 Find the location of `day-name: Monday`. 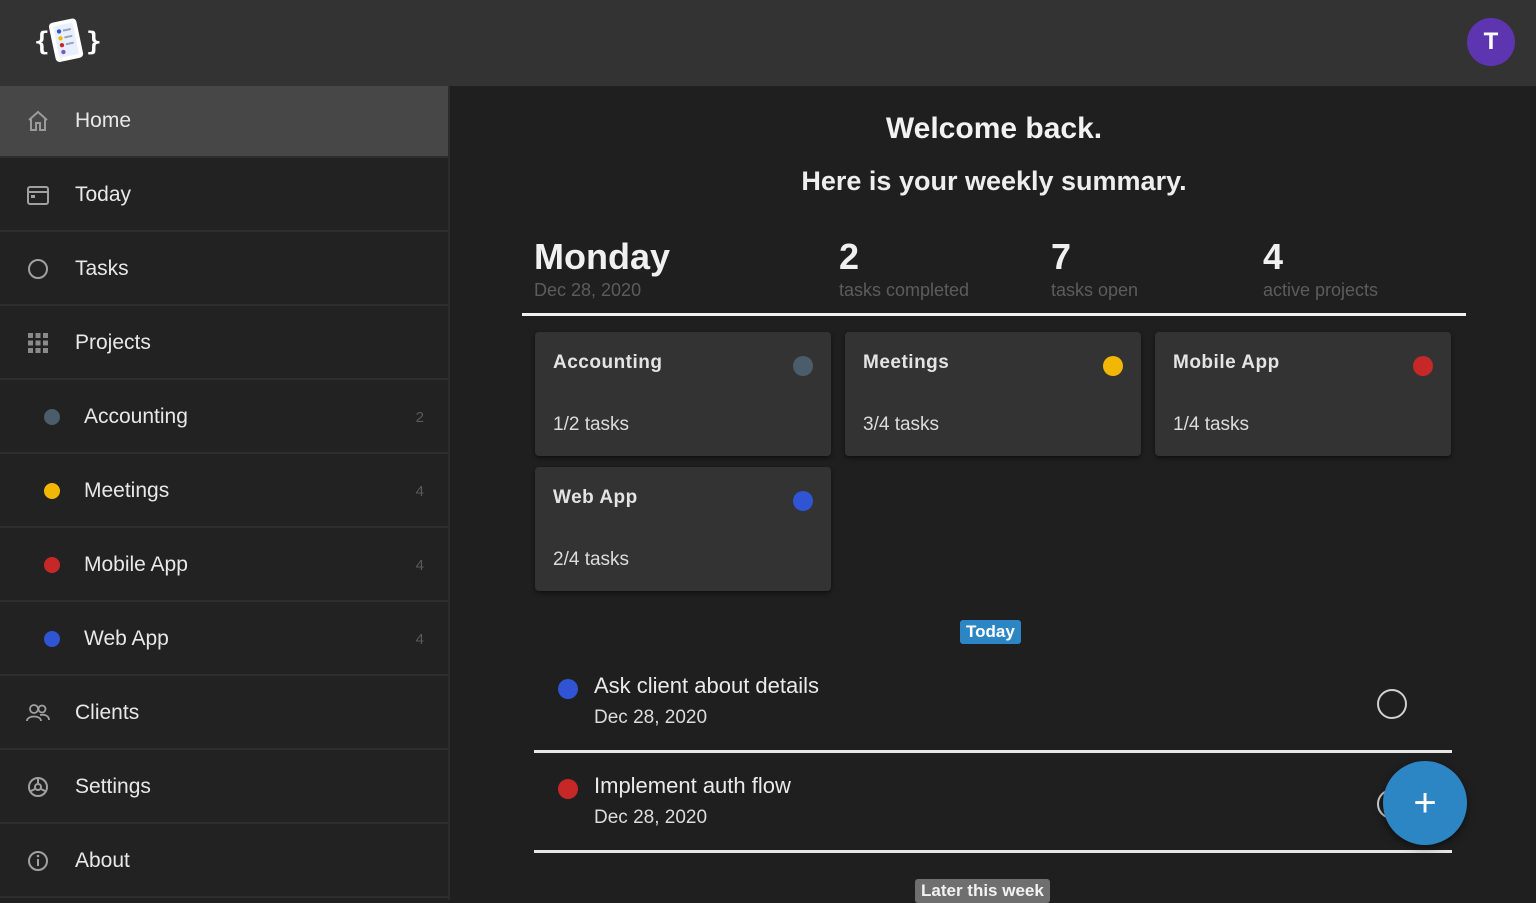

day-name: Monday is located at coordinates (602, 256).